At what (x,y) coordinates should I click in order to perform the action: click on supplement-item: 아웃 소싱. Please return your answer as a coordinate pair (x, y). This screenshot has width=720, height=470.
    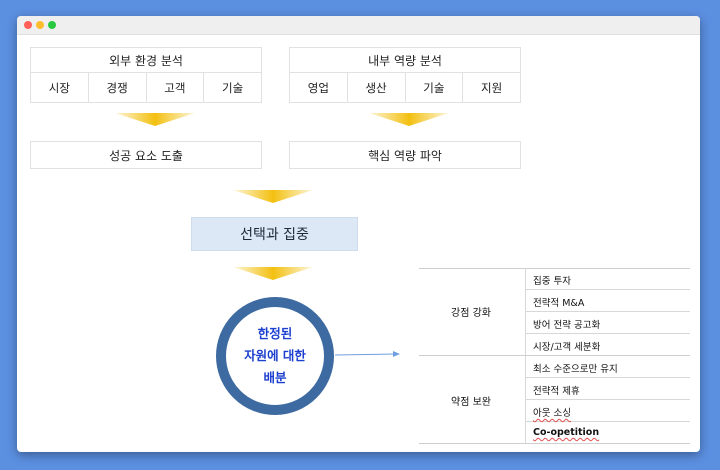
    Looking at the image, I should click on (552, 413).